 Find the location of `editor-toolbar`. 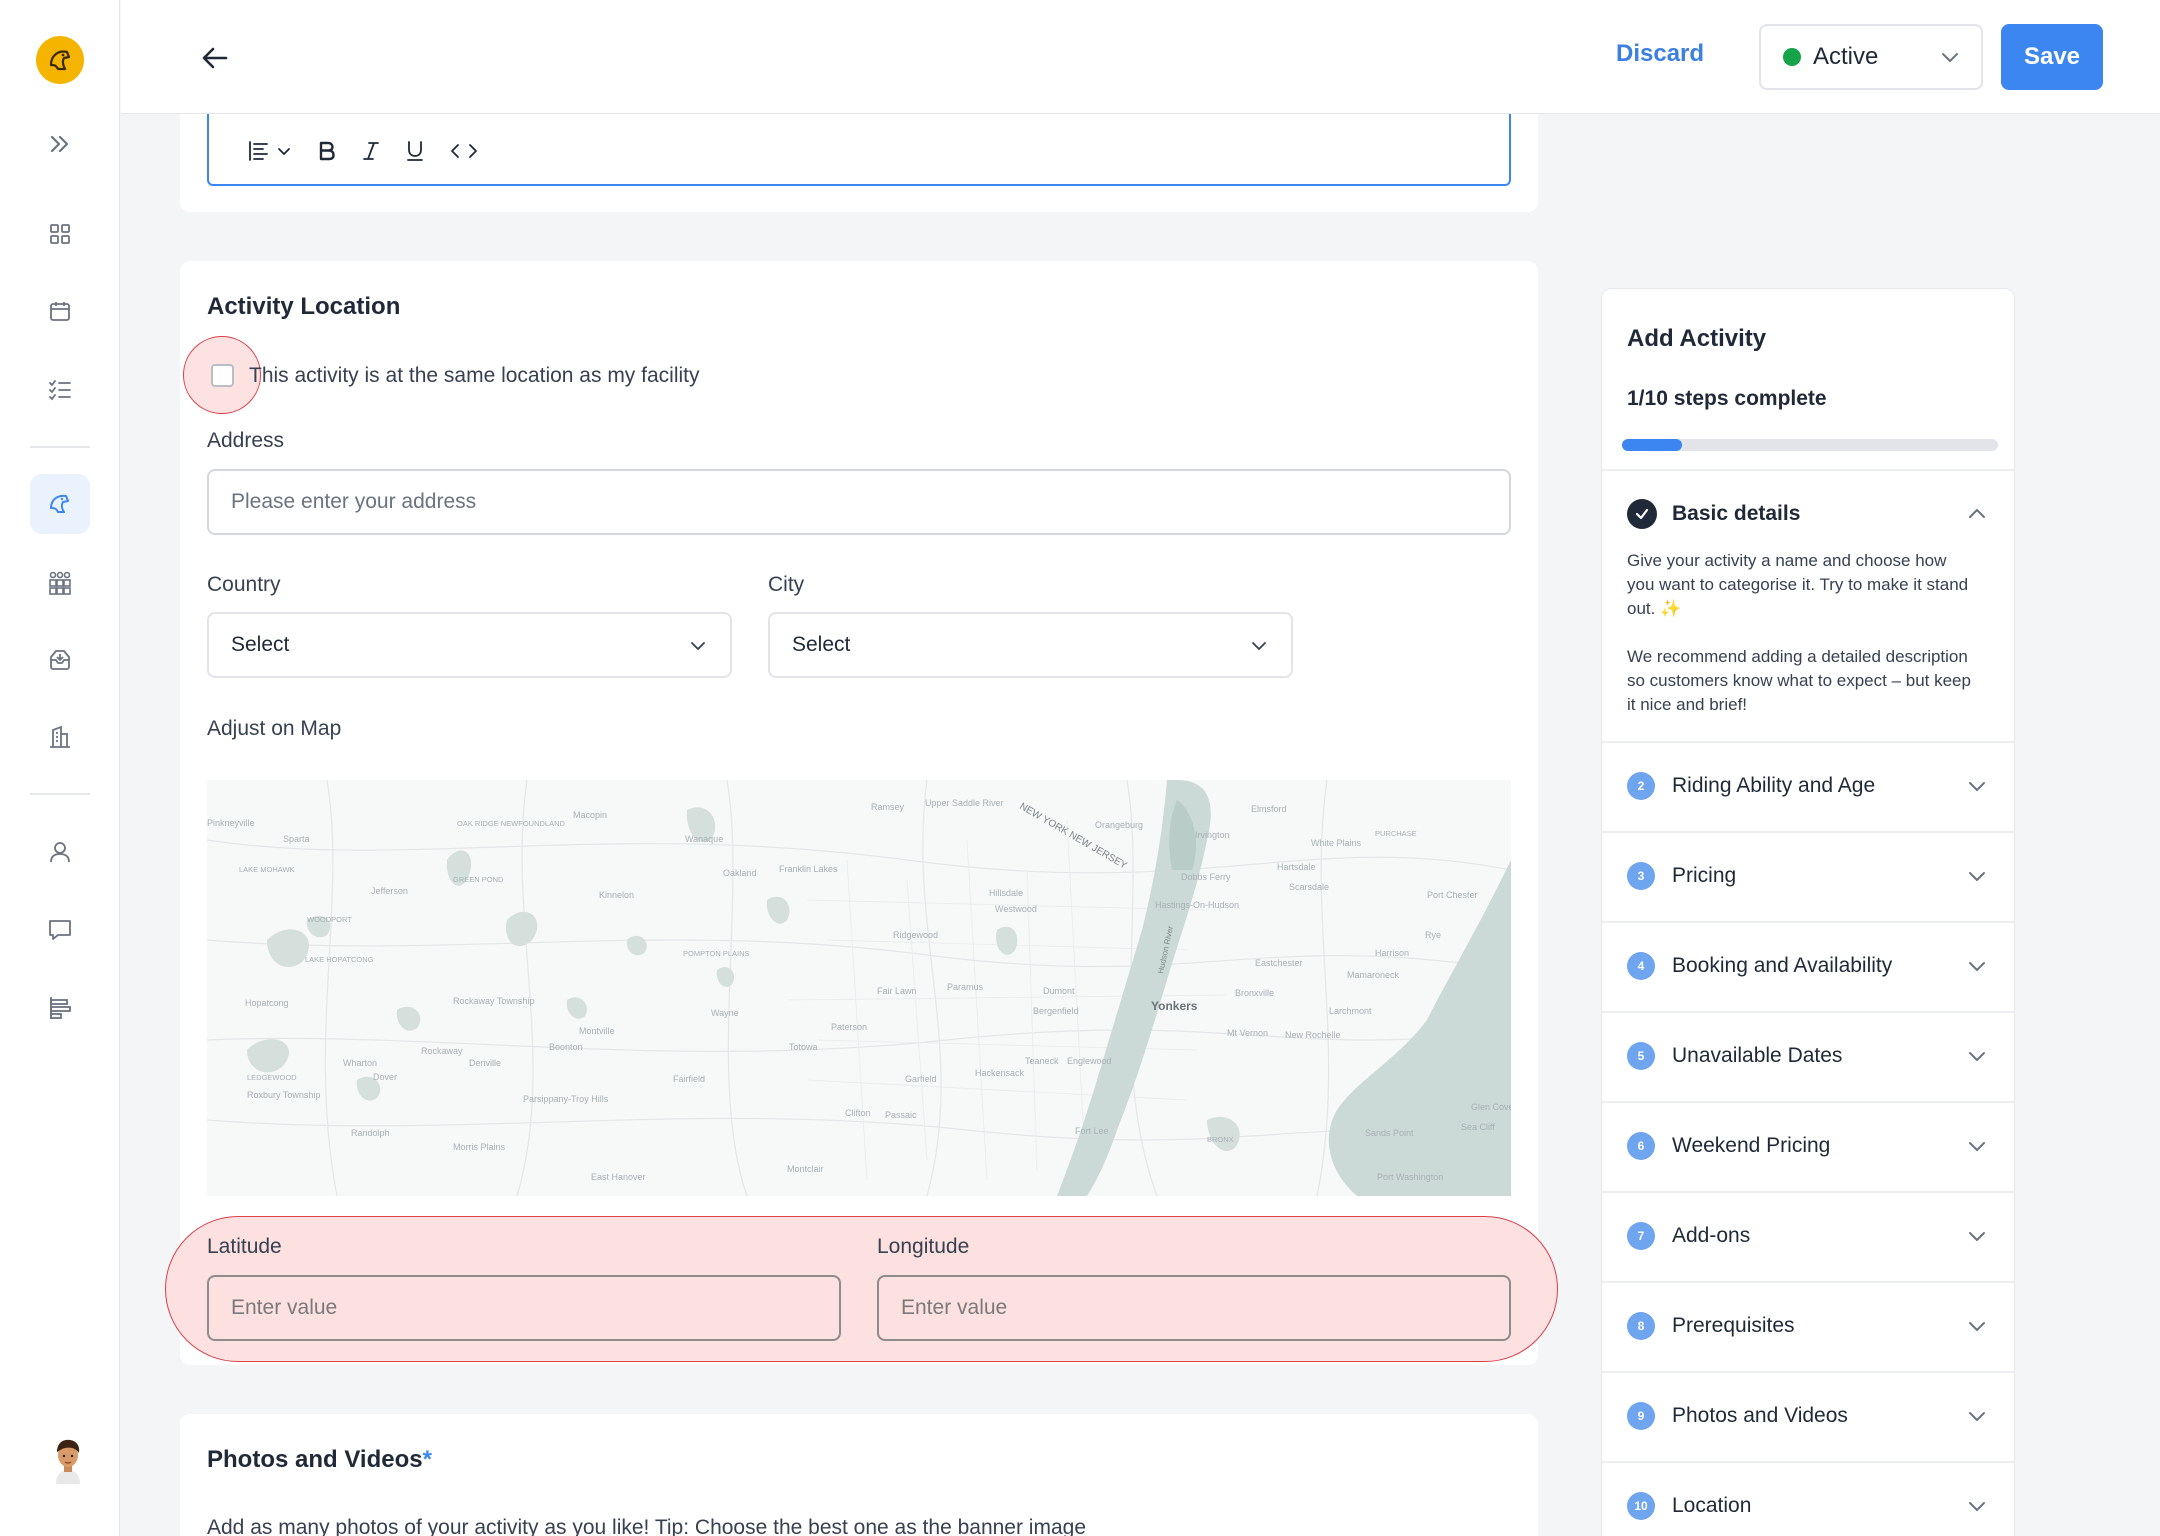

editor-toolbar is located at coordinates (363, 151).